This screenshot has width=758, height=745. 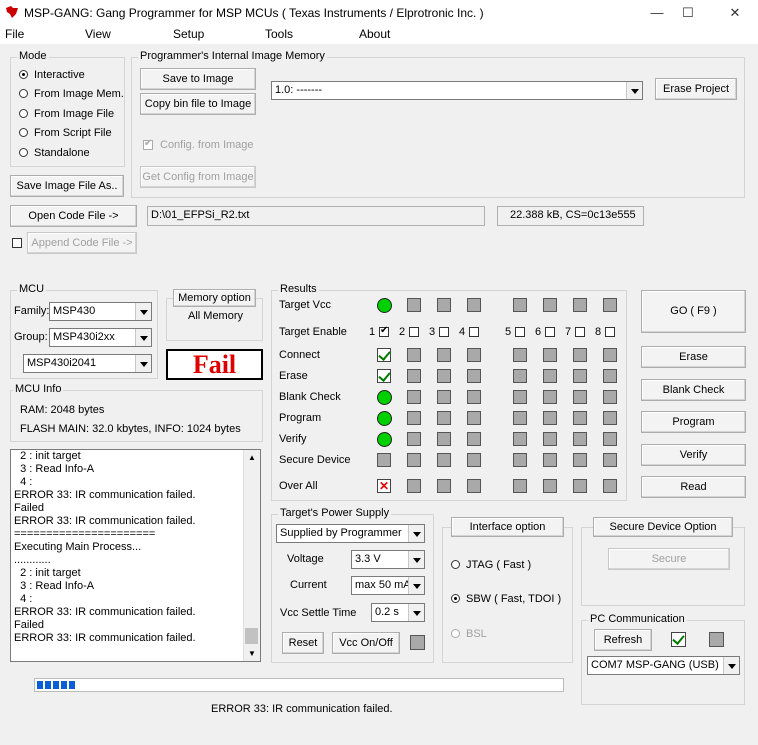 I want to click on menu-file: File, so click(x=14, y=34).